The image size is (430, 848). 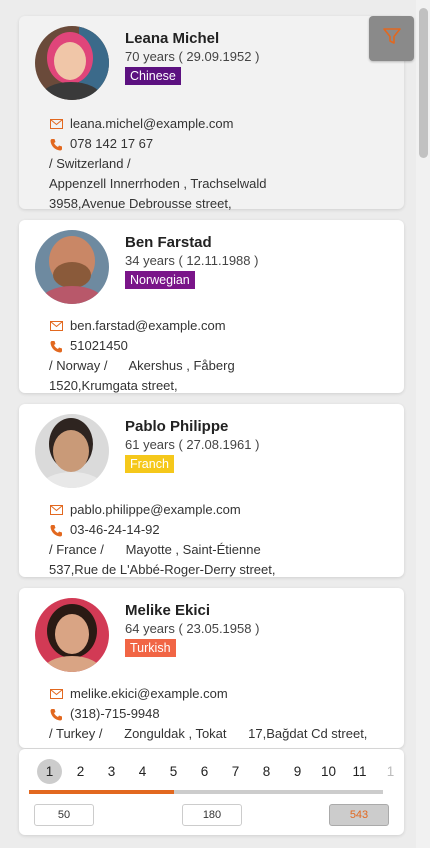 I want to click on page-10: 10, so click(x=328, y=771).